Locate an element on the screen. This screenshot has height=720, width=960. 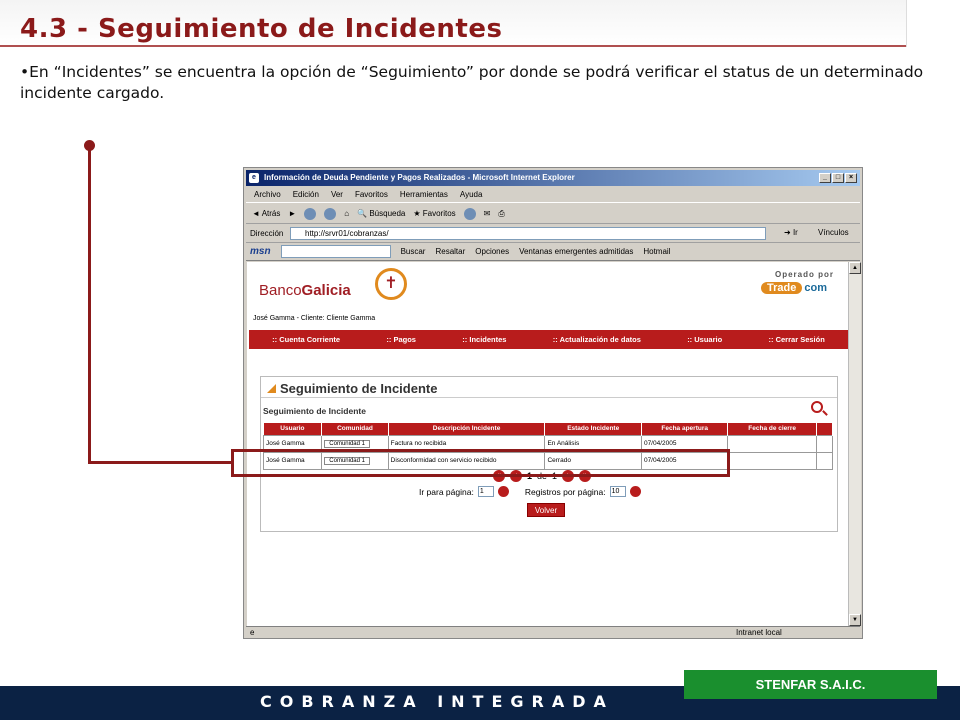
home-icon: ⌂ is located at coordinates (346, 213).